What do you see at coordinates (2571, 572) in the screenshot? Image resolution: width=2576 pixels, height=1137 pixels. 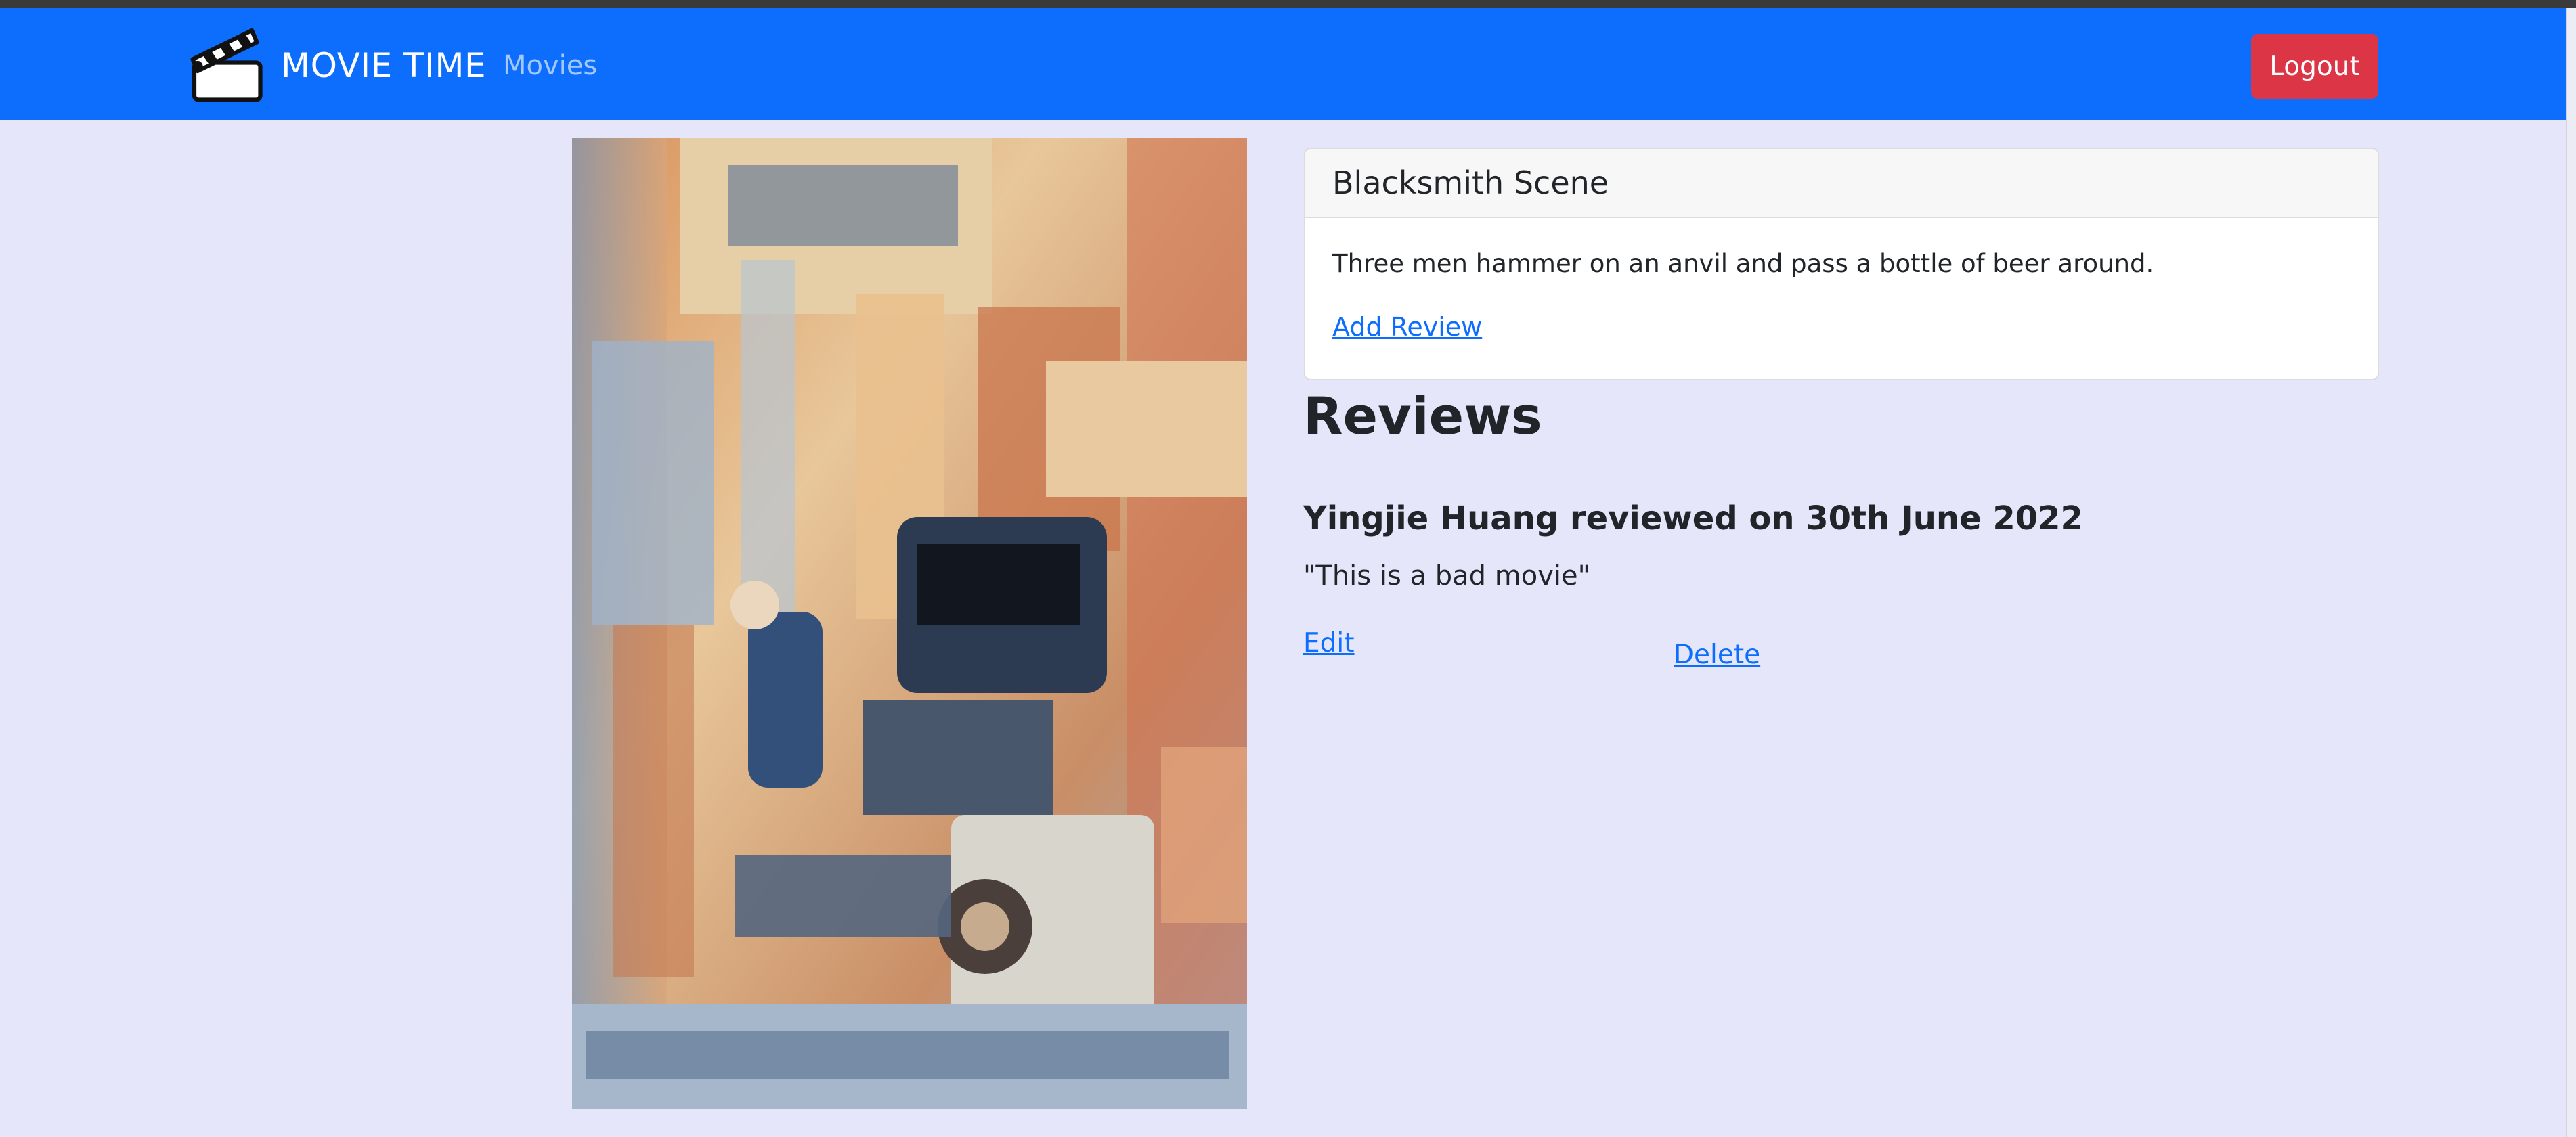 I see `page-scrollbar` at bounding box center [2571, 572].